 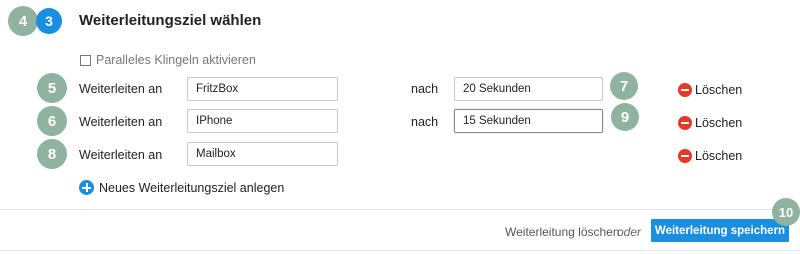 I want to click on parallel-ringing-label: Paralleles Klingeln aktivieren, so click(x=176, y=60).